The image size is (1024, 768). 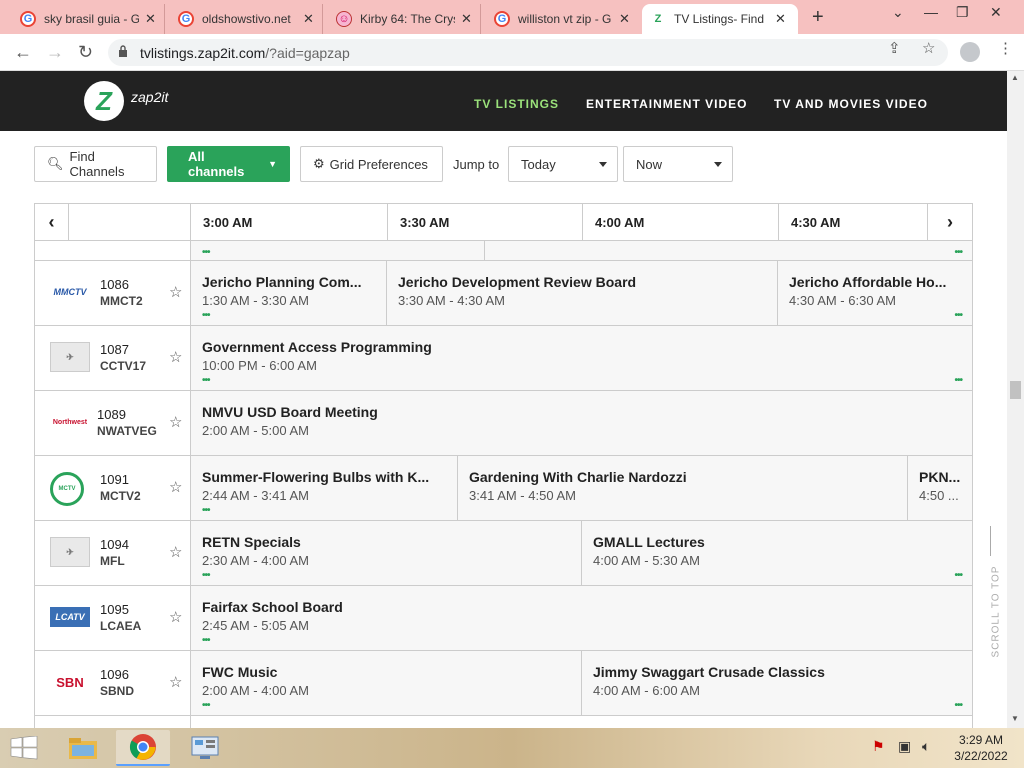 I want to click on timeslot: 3:30 AM, so click(x=484, y=222).